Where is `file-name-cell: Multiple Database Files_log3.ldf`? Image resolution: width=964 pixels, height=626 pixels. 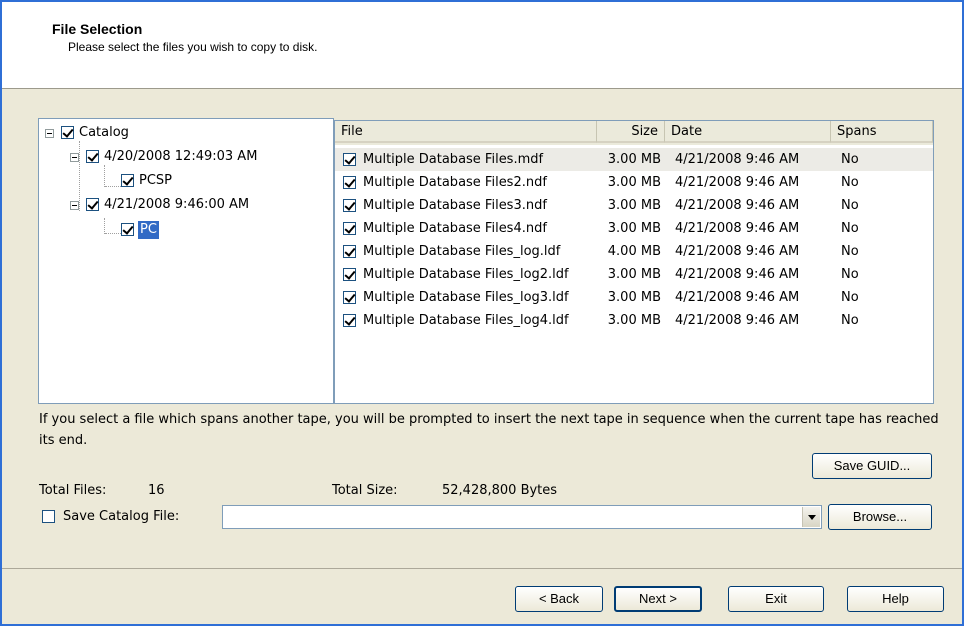
file-name-cell: Multiple Database Files_log3.ldf is located at coordinates (466, 297).